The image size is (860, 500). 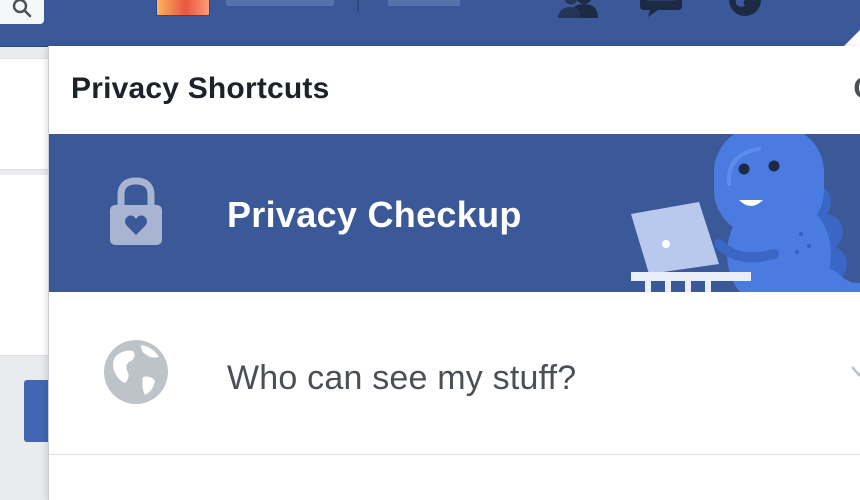 What do you see at coordinates (661, 9) in the screenshot?
I see `messages-icon` at bounding box center [661, 9].